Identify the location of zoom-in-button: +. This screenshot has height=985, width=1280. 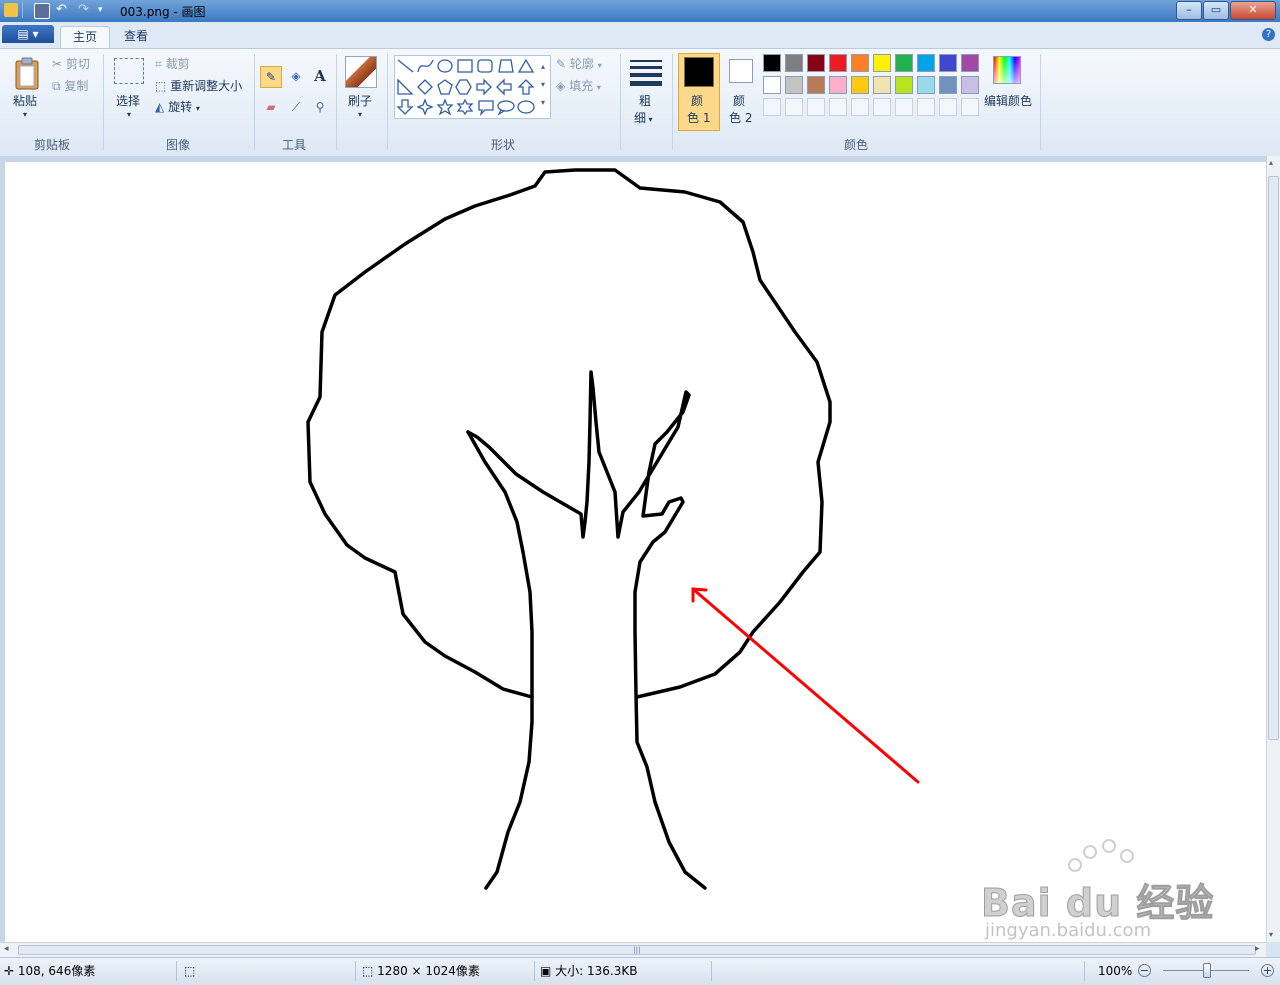
(1267, 970).